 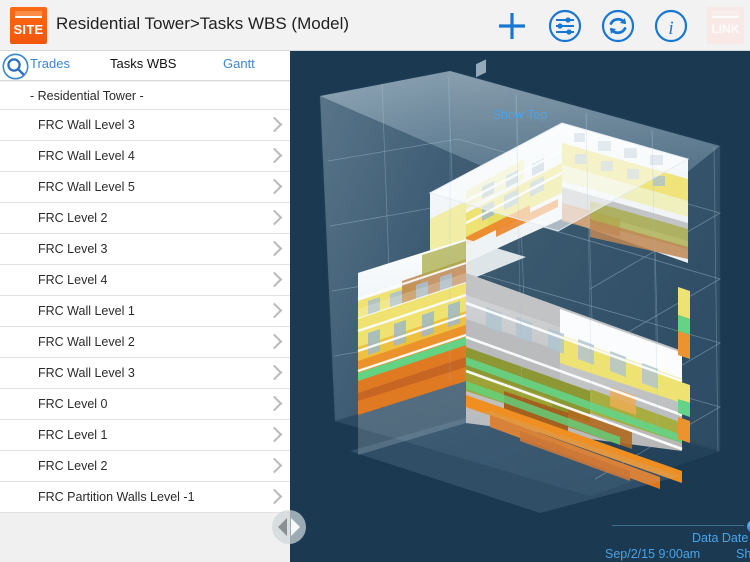 What do you see at coordinates (28, 29) in the screenshot?
I see `logo-text: SITE` at bounding box center [28, 29].